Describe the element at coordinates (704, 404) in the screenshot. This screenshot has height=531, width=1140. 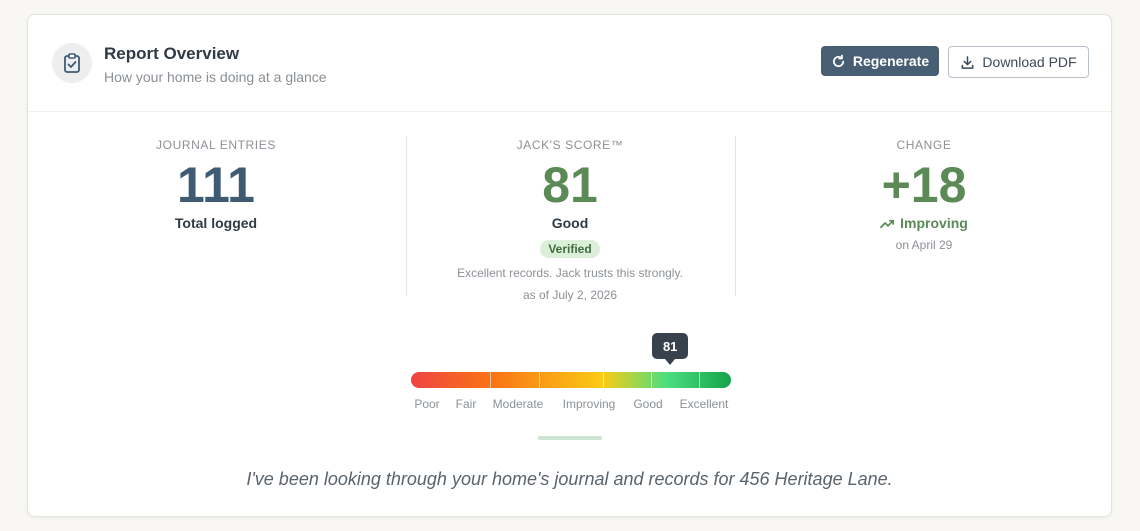
I see `scale-label-excellent: Excellent` at that location.